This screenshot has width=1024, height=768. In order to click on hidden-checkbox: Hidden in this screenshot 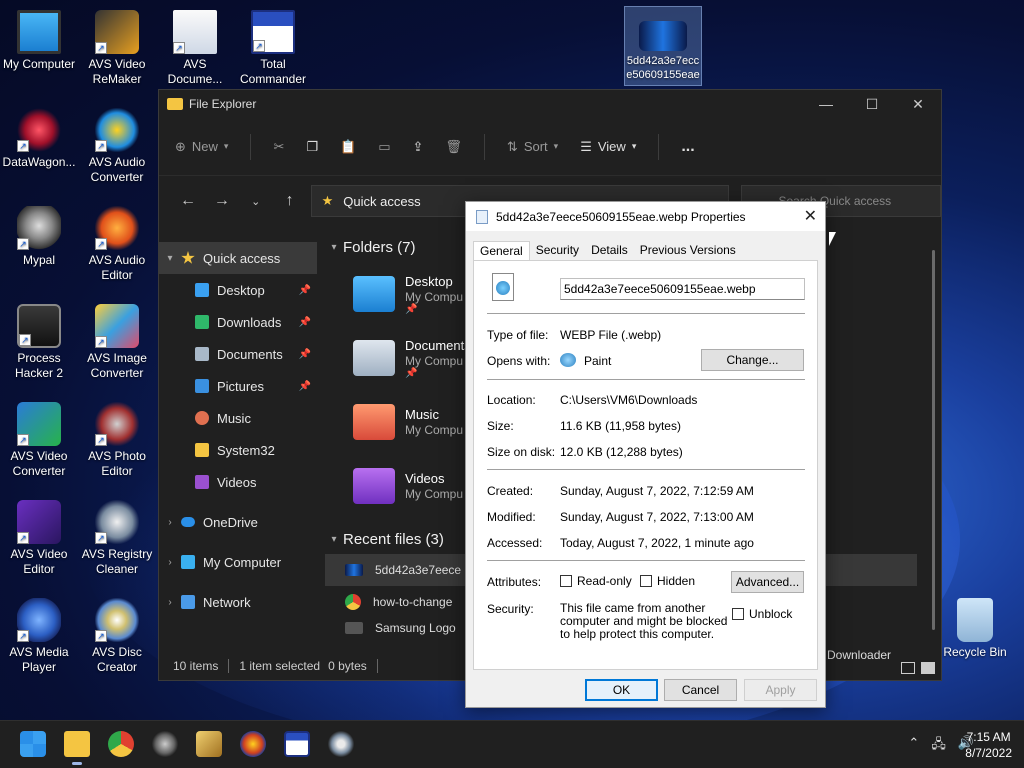, I will do `click(667, 581)`.